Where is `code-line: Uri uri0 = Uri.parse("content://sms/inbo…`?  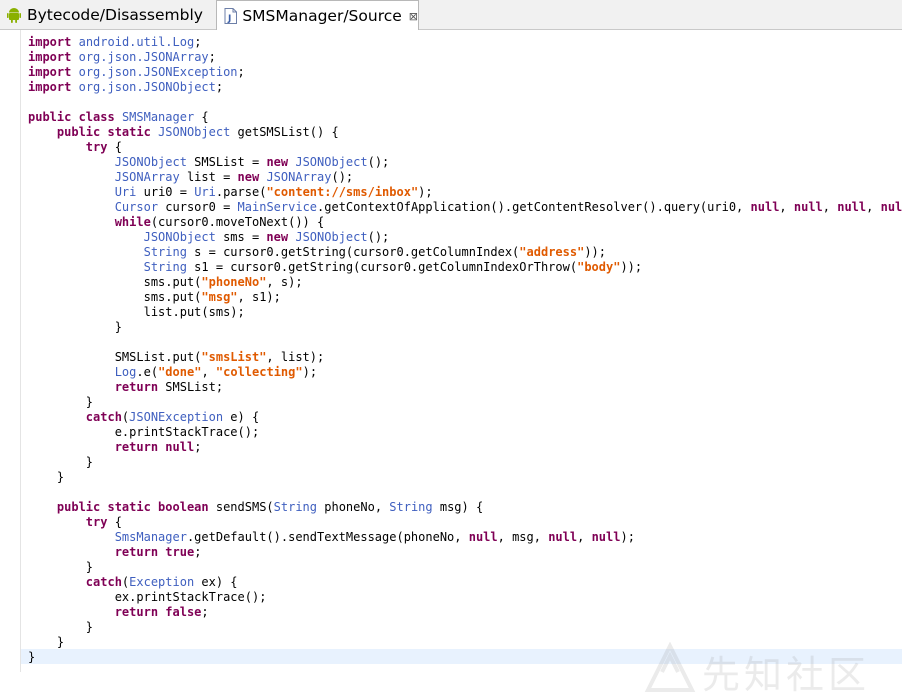
code-line: Uri uri0 = Uri.parse("content://sms/inbo… is located at coordinates (465, 192).